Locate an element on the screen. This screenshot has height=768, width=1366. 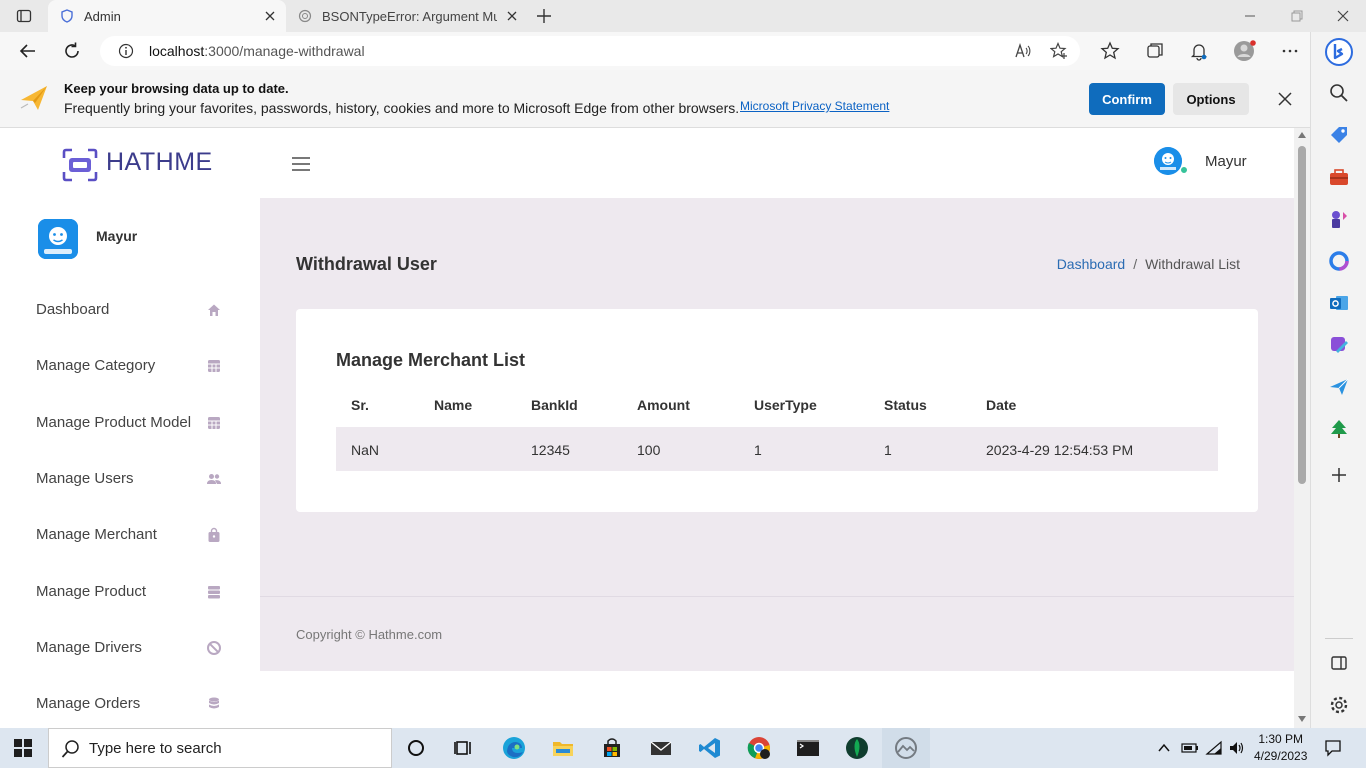
column-header: Sr. is located at coordinates (360, 405).